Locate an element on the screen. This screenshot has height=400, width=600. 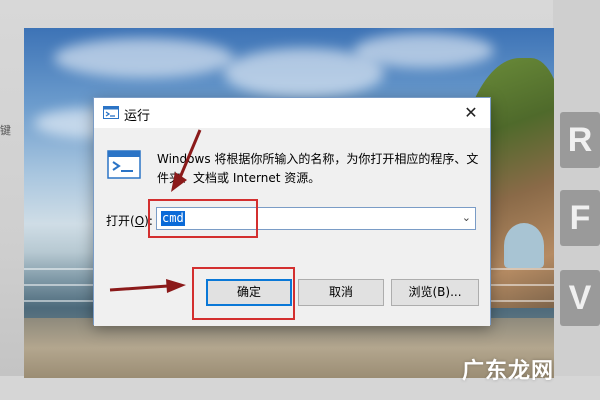
left-edge-text: 键盘 is located at coordinates (5, 130).